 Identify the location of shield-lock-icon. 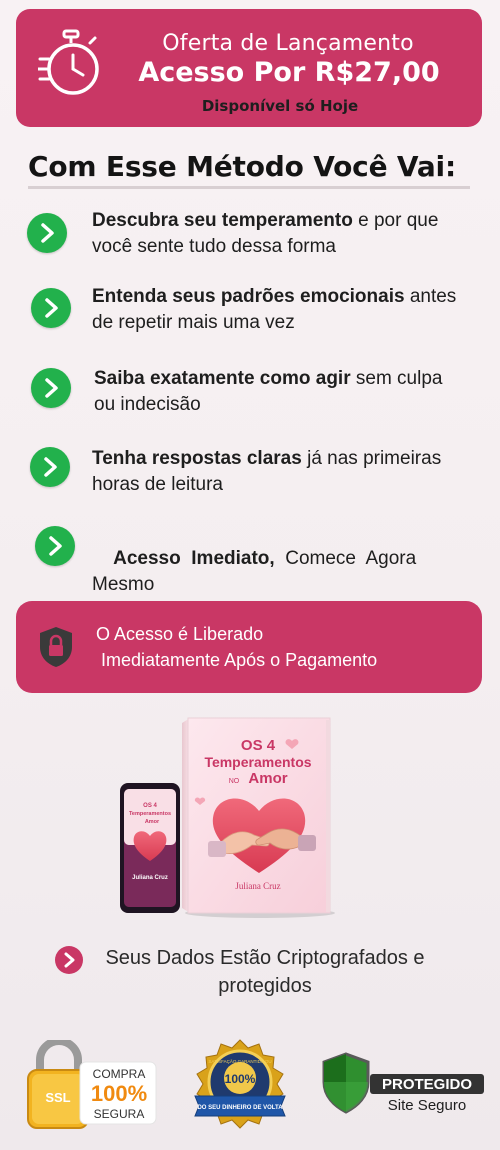
(56, 647).